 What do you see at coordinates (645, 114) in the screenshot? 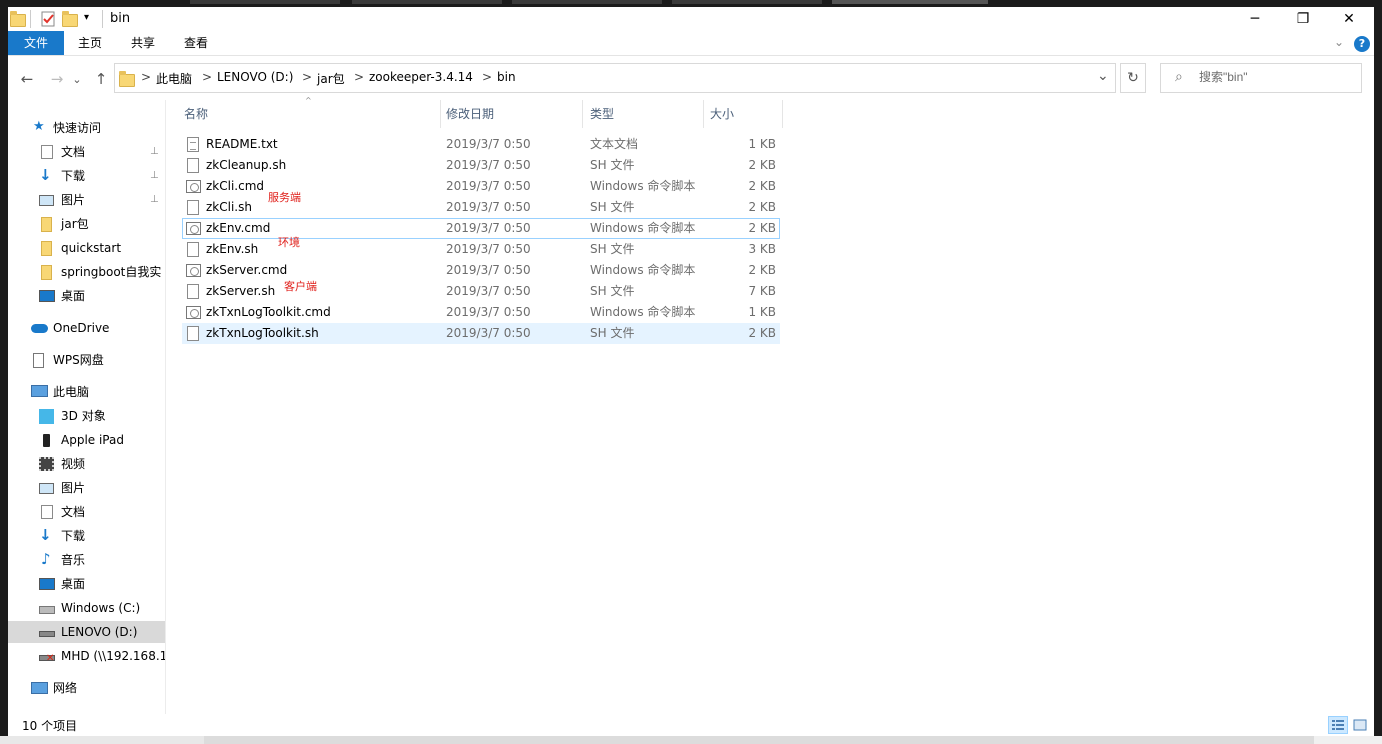
I see `column-header-type: 类型` at bounding box center [645, 114].